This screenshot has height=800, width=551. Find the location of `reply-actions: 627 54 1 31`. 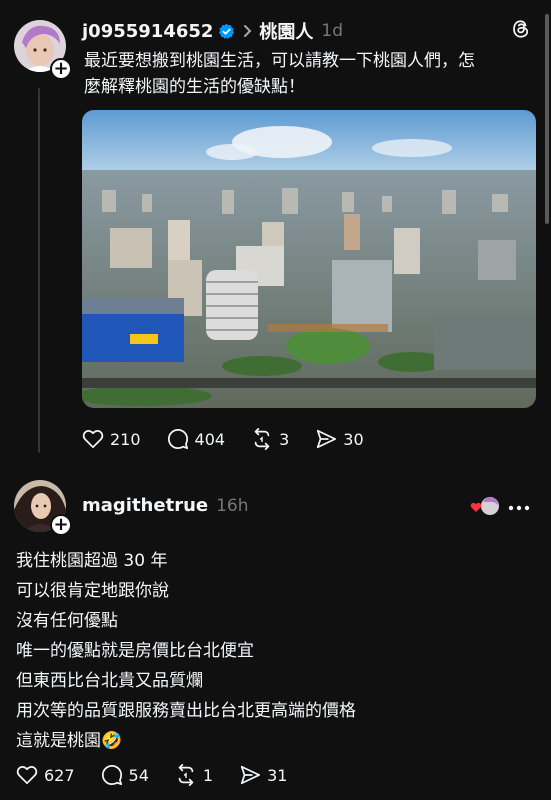

reply-actions: 627 54 1 31 is located at coordinates (164, 775).